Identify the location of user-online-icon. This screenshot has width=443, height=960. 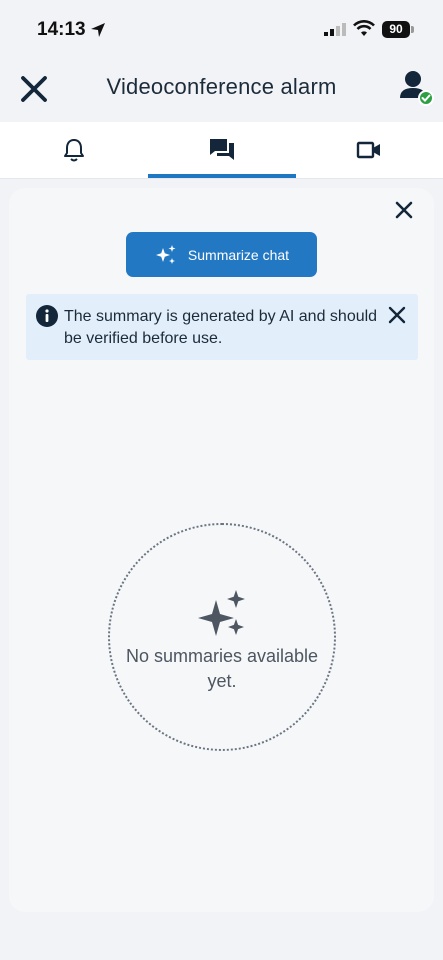
(416, 88).